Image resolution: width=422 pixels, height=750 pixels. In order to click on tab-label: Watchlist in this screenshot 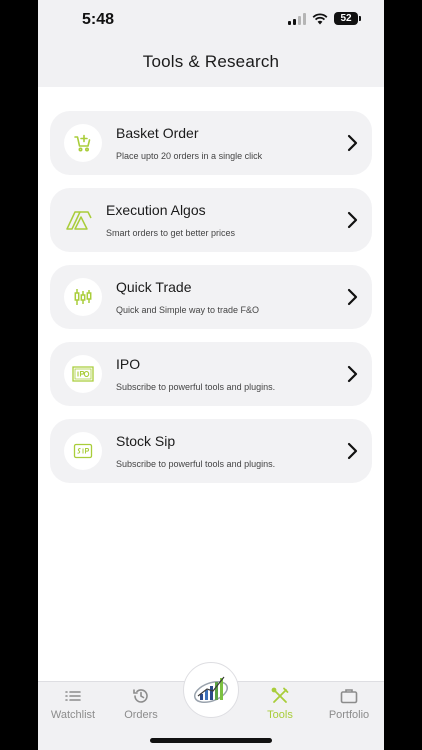, I will do `click(73, 715)`.